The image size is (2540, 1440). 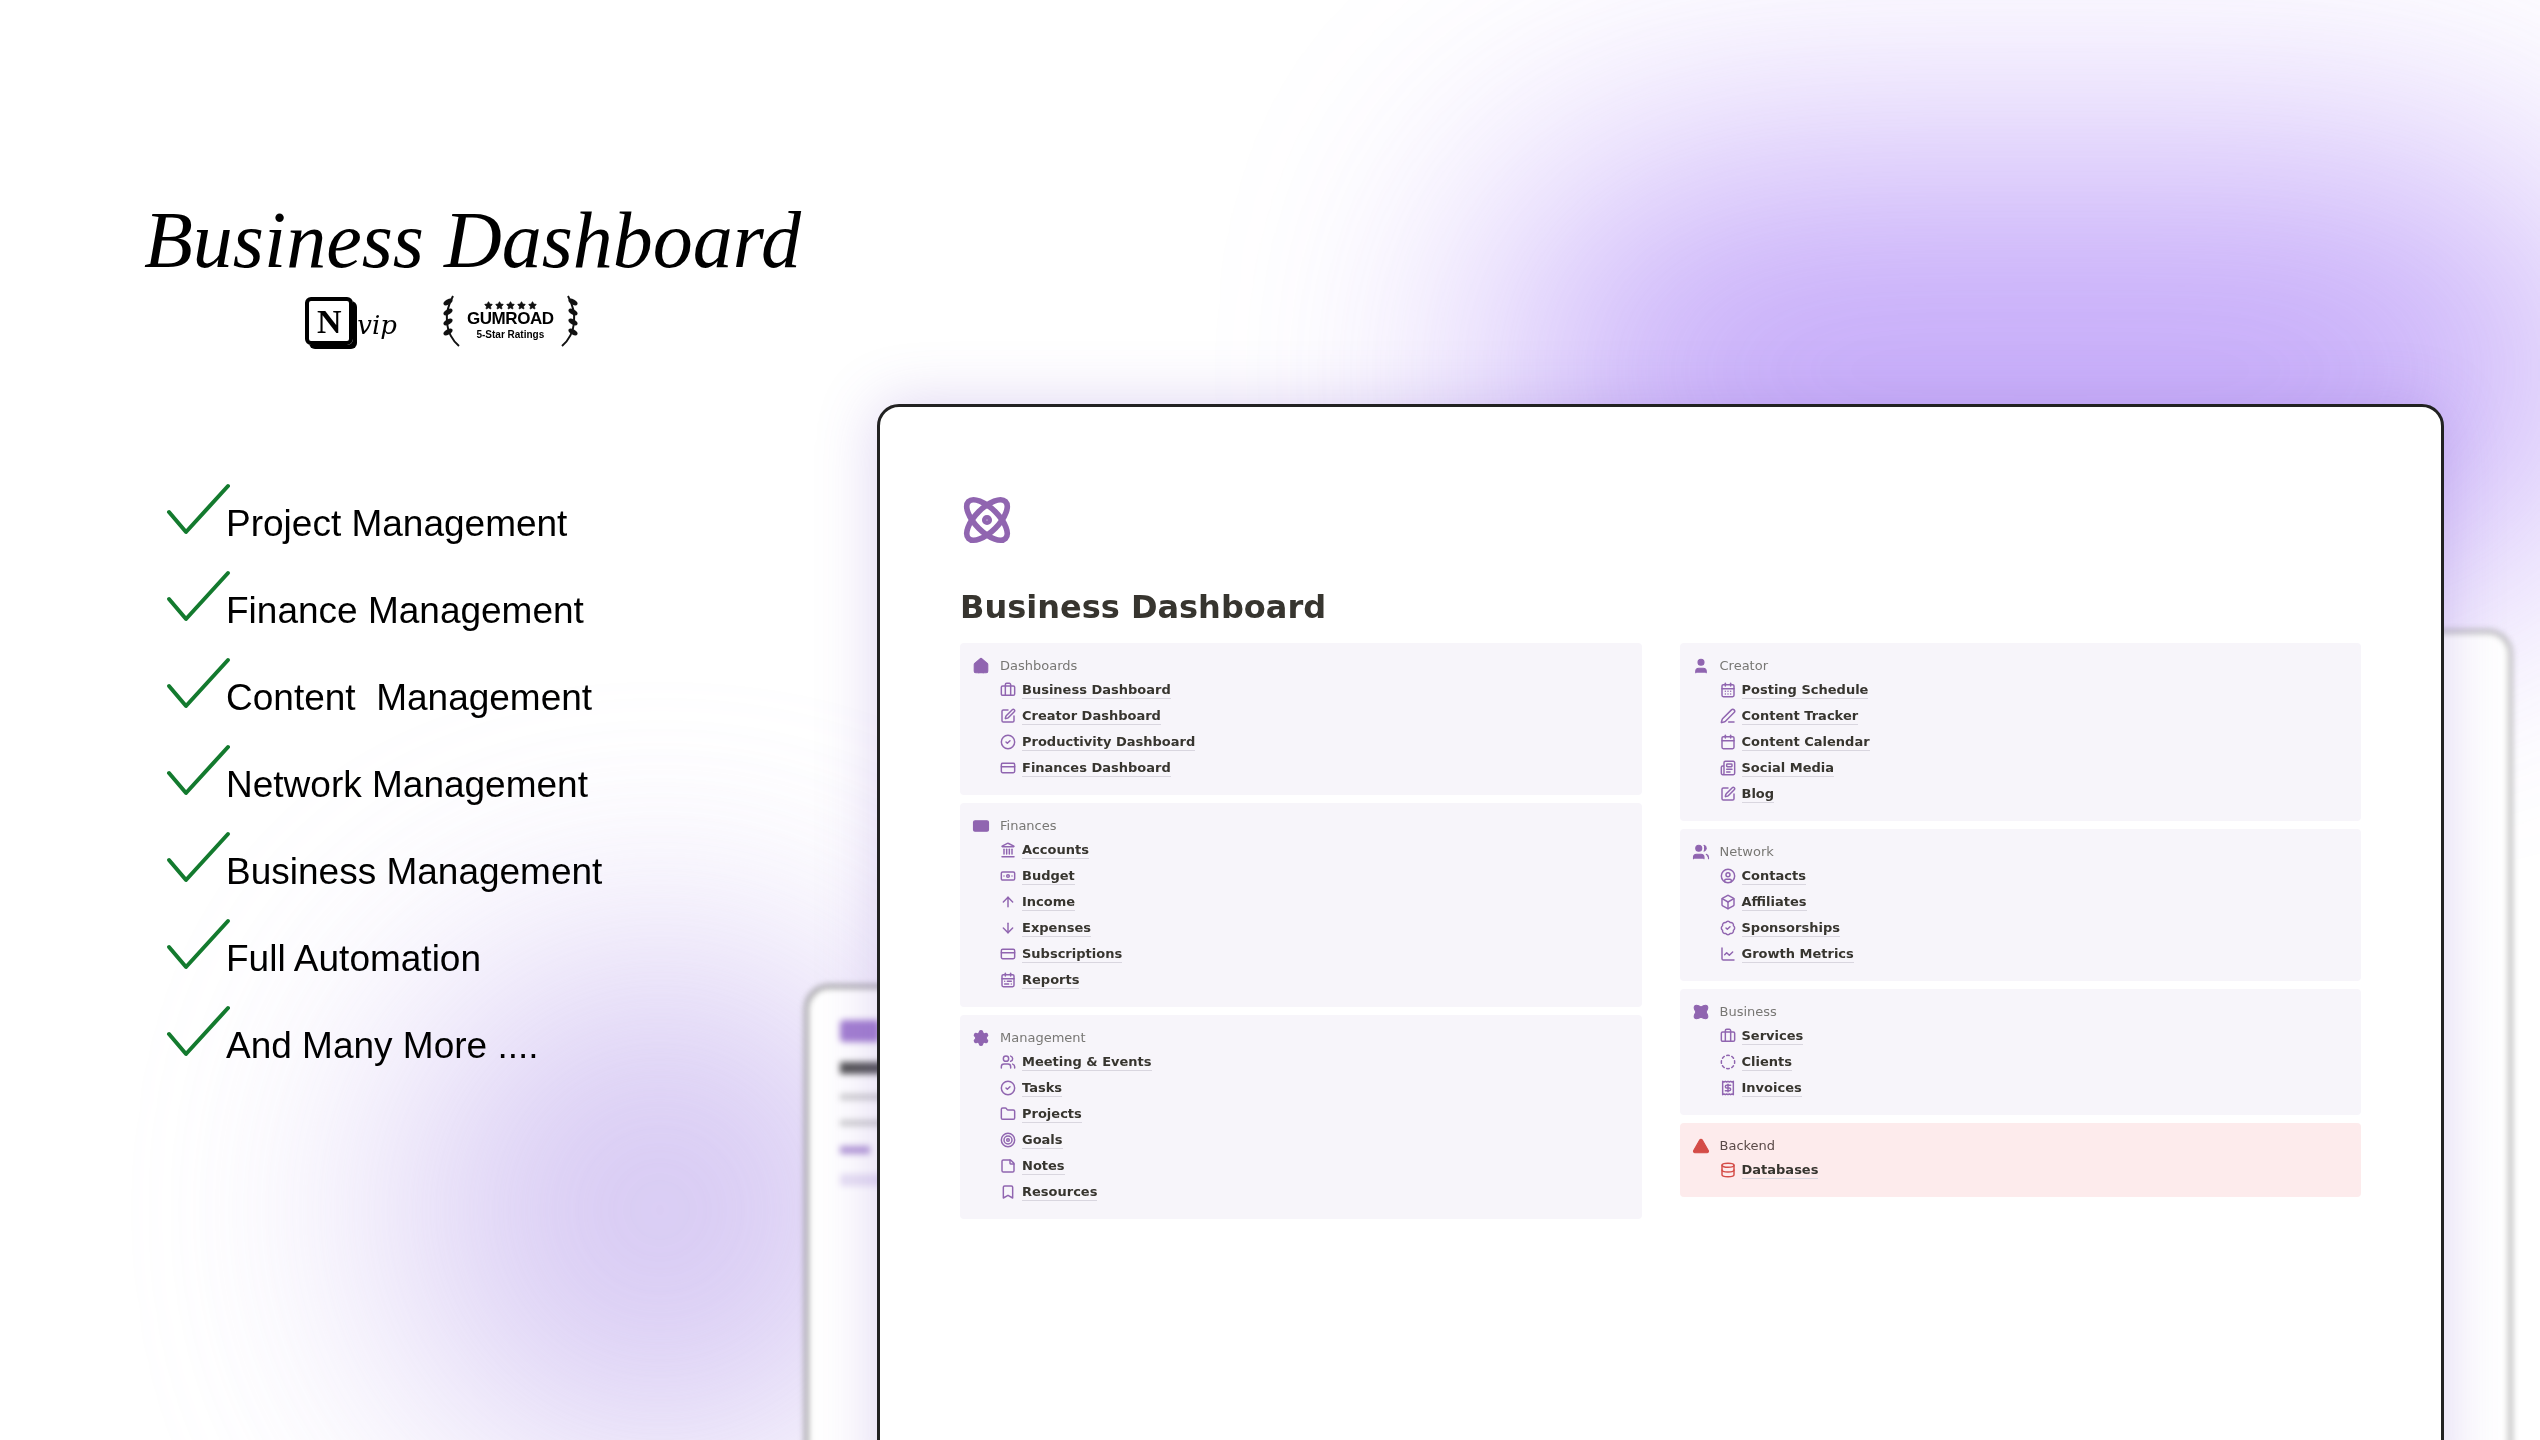 I want to click on page-link: Reports, so click(x=1051, y=980).